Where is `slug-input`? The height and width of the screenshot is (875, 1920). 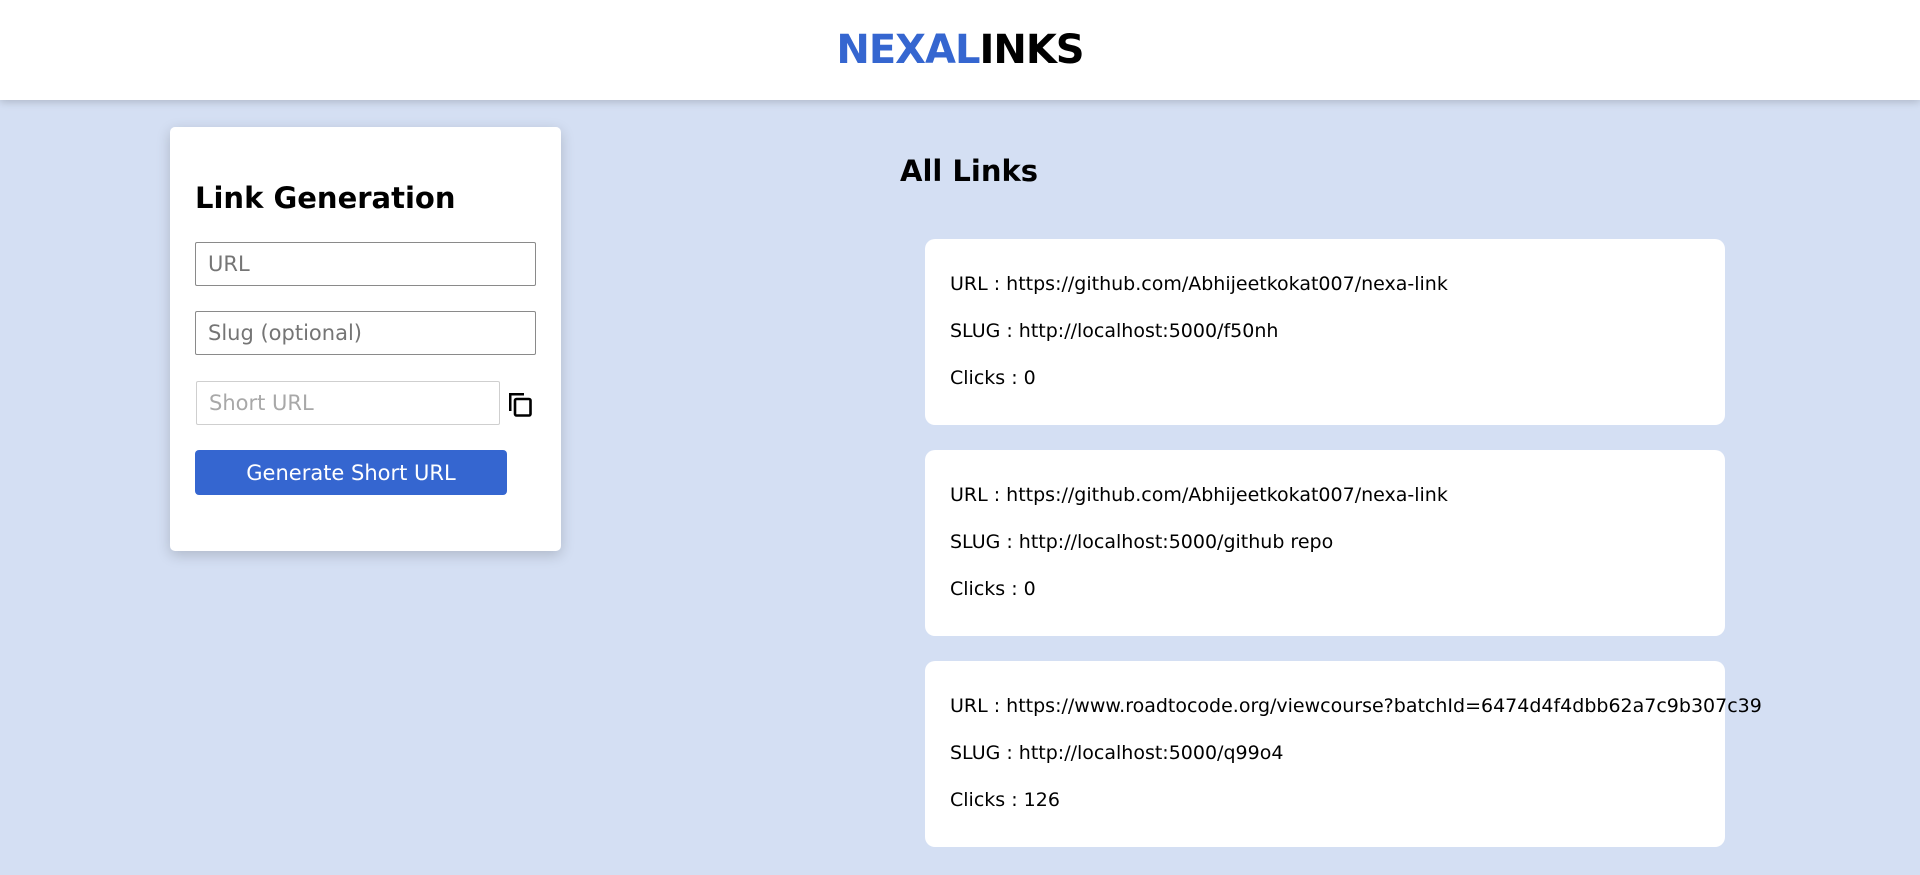 slug-input is located at coordinates (365, 333).